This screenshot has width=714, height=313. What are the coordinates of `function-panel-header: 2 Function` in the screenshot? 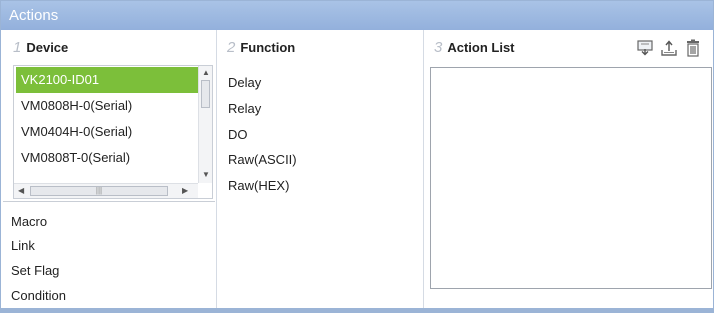 It's located at (261, 49).